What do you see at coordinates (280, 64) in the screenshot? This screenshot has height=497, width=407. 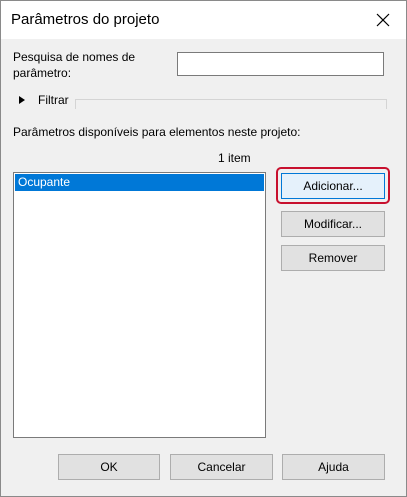 I see `search-input` at bounding box center [280, 64].